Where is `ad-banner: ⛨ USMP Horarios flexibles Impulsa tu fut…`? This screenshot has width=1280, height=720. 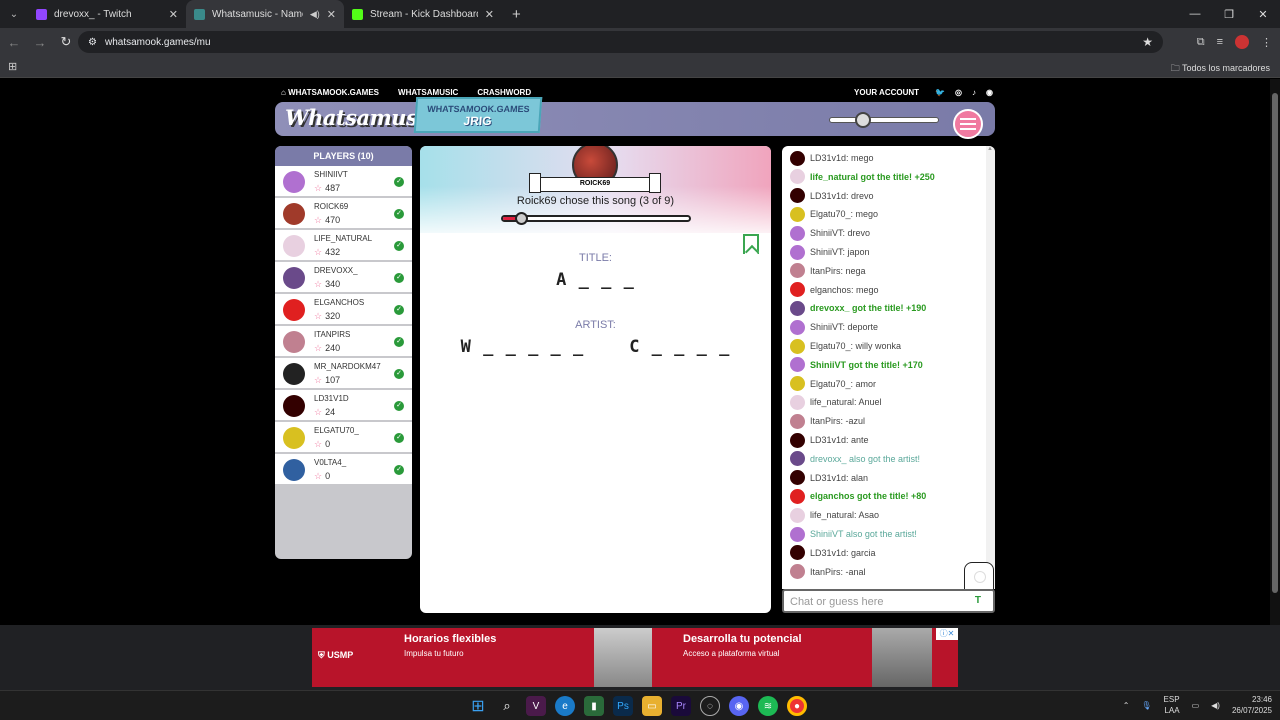 ad-banner: ⛨ USMP Horarios flexibles Impulsa tu fut… is located at coordinates (635, 657).